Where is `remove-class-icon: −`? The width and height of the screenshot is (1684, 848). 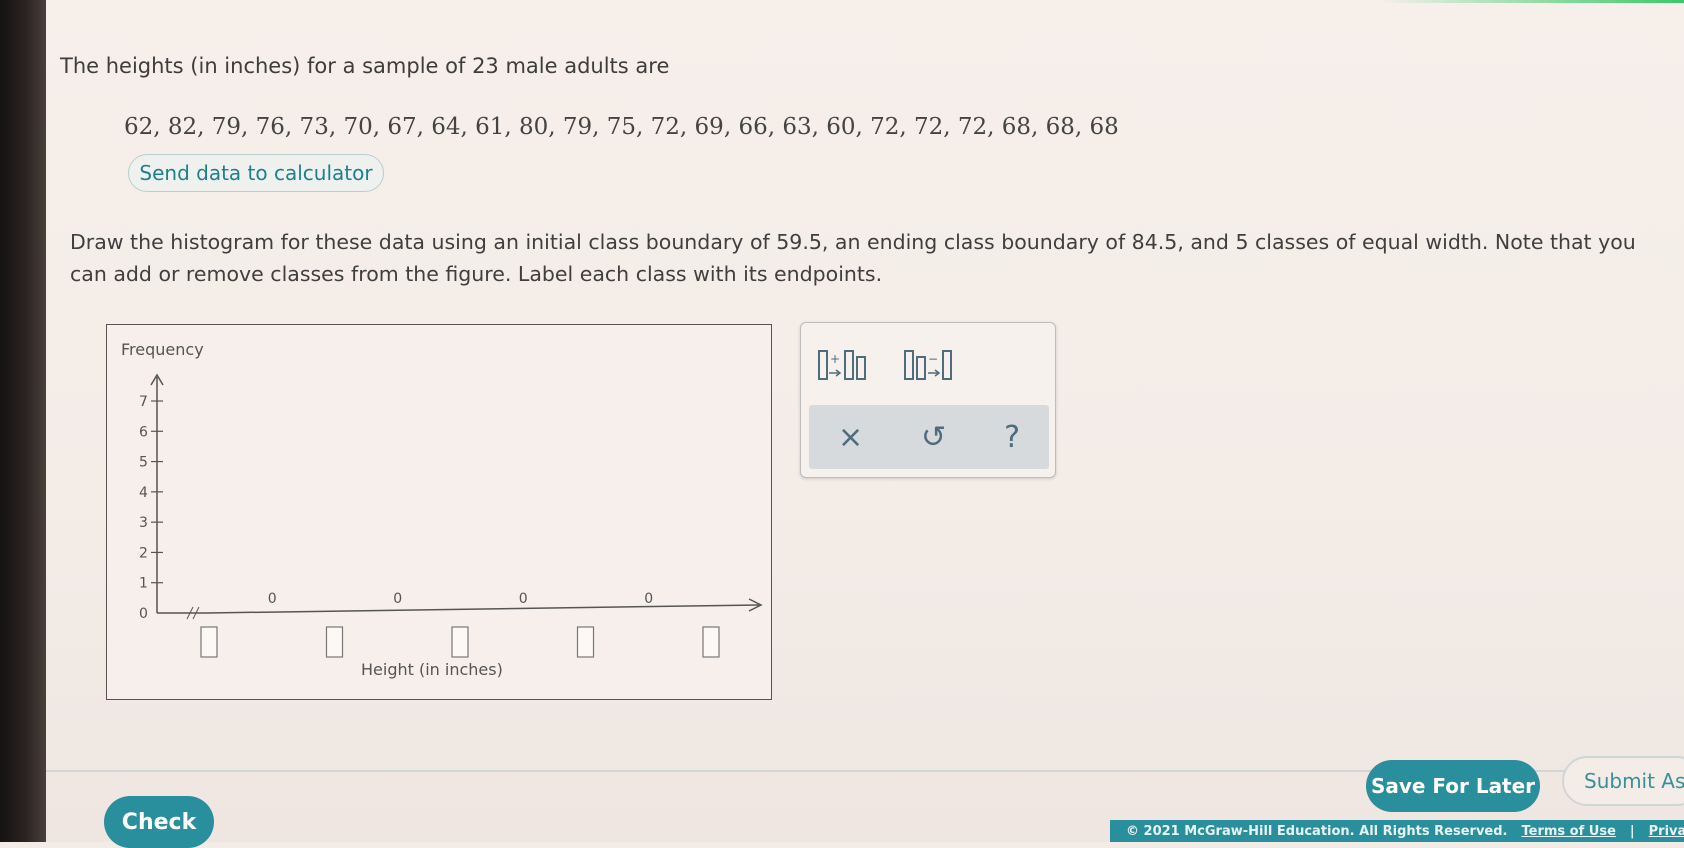
remove-class-icon: − is located at coordinates (931, 365).